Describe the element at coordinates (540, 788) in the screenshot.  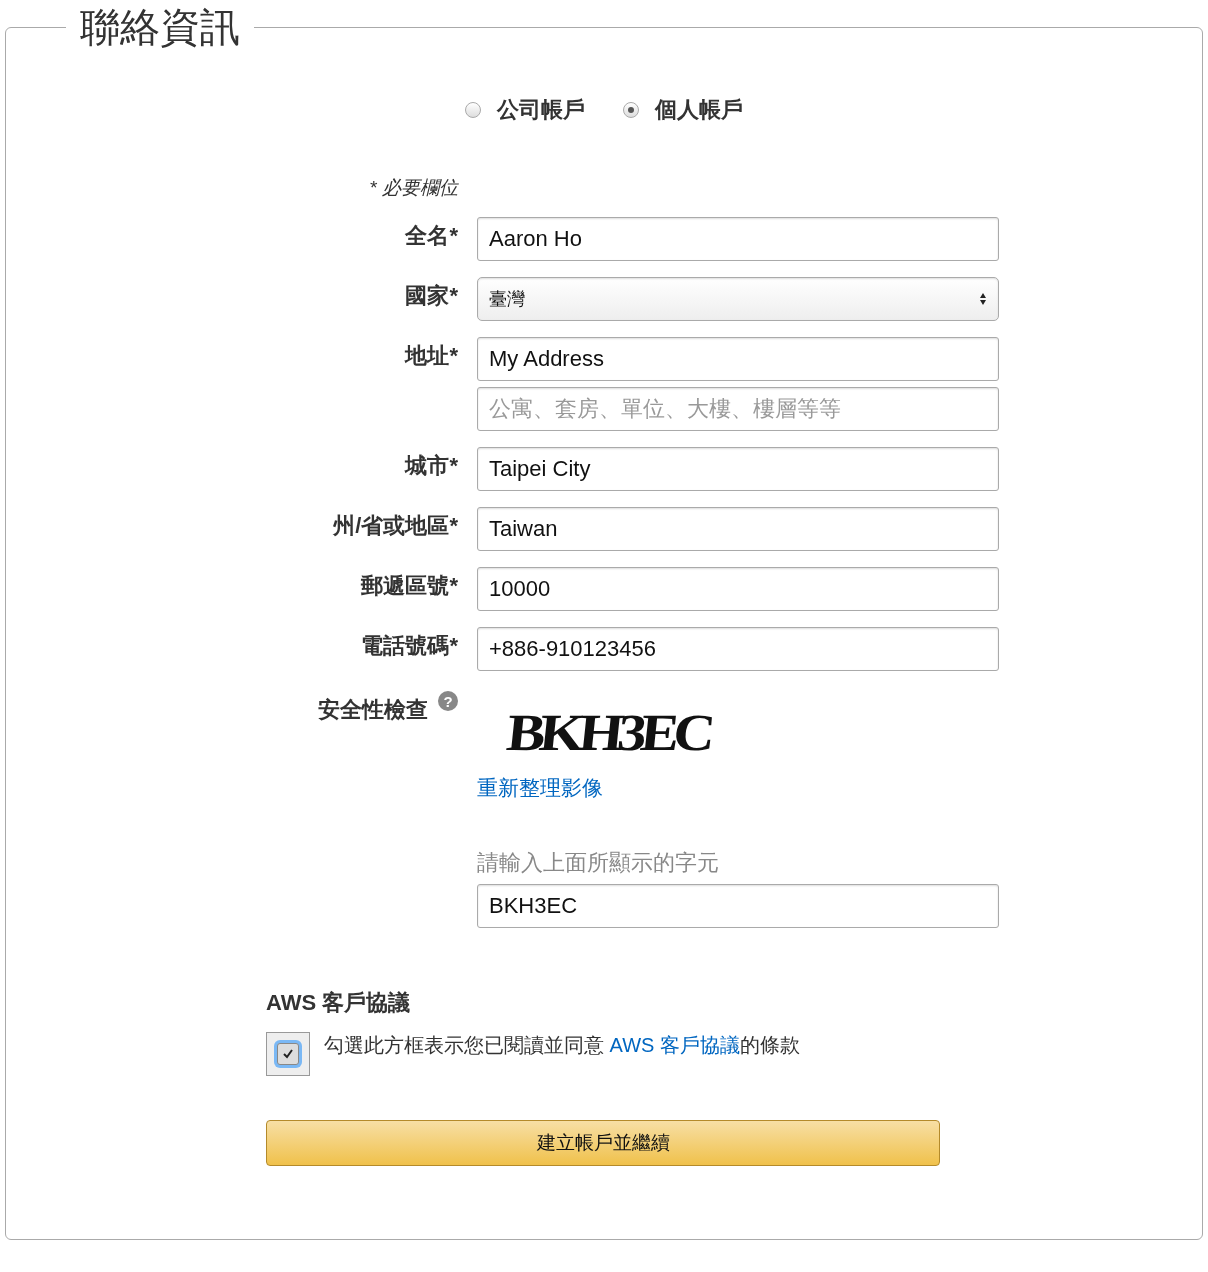
I see `refresh-image-link: 重新整理影像` at that location.